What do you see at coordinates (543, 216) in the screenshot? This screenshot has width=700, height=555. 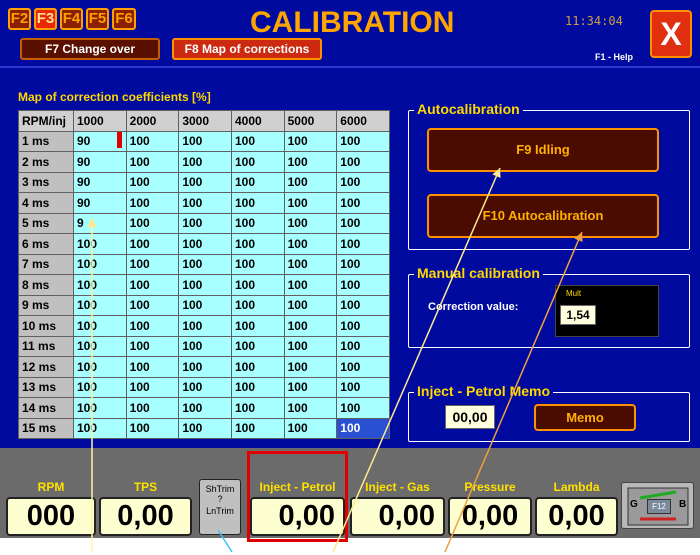 I see `autocalibration-button: F10 Autocalibration` at bounding box center [543, 216].